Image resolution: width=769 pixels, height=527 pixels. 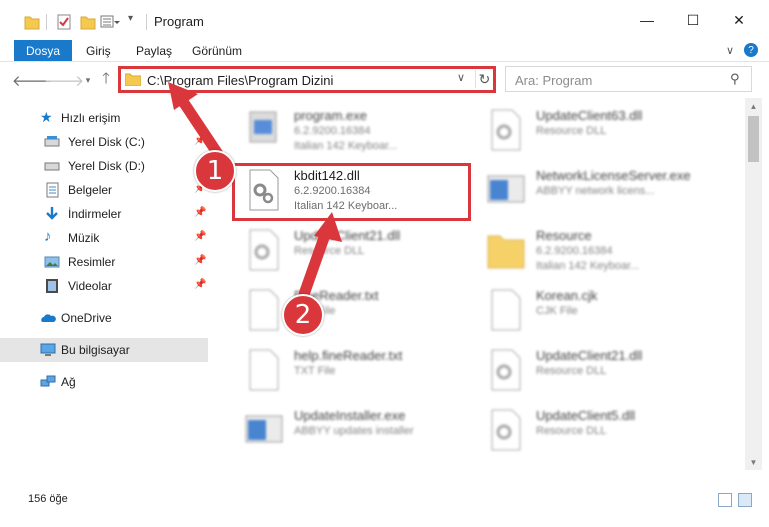 I want to click on txt-icon, so click(x=264, y=370).